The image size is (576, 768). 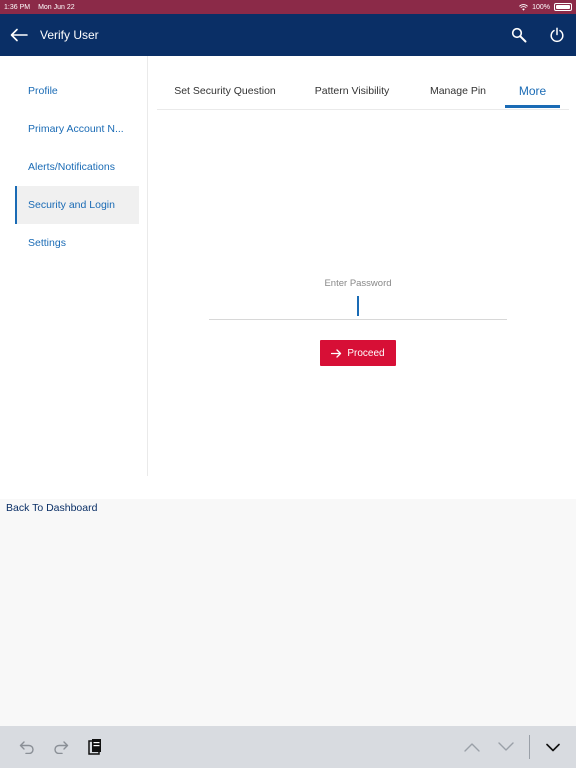 I want to click on text-caret, so click(x=358, y=306).